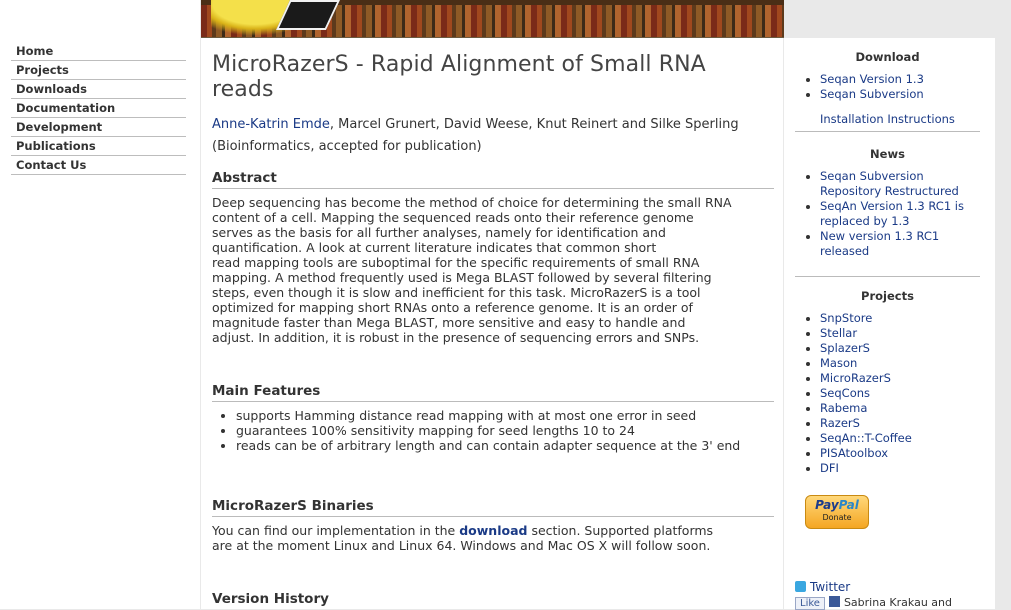 The height and width of the screenshot is (610, 1011). I want to click on news-link: Seqan Subversion Repository Restructured, so click(889, 183).